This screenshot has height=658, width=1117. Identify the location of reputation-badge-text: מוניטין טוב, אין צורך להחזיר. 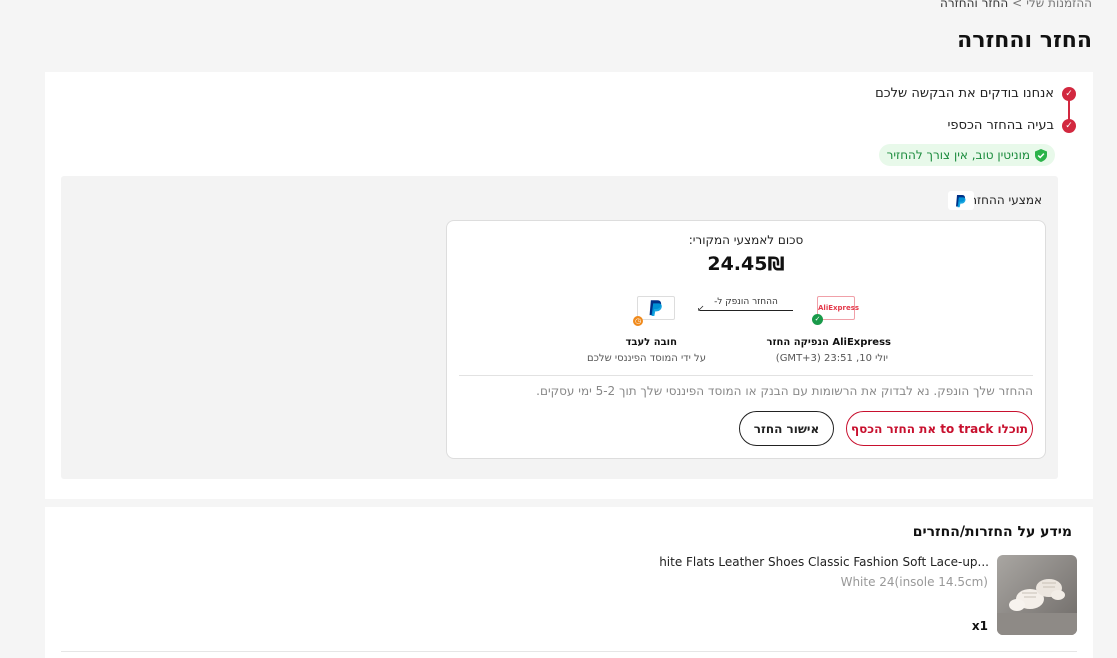
(958, 155).